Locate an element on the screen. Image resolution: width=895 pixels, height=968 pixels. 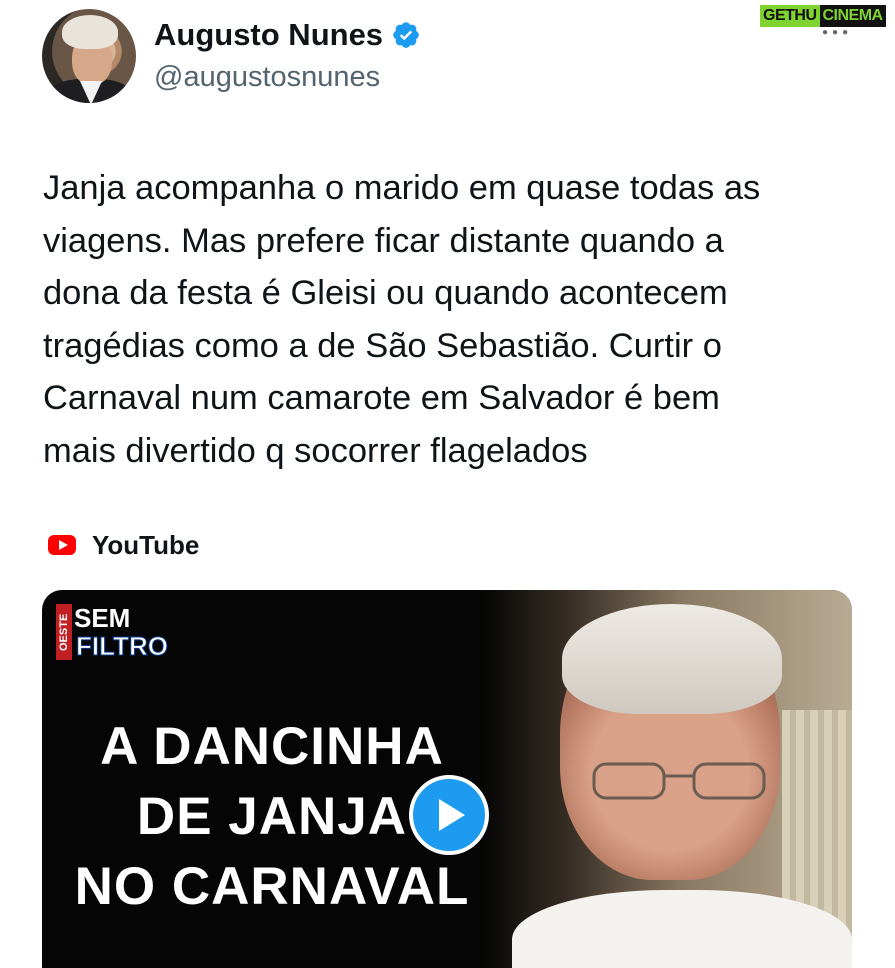
glasses-shape is located at coordinates (679, 781).